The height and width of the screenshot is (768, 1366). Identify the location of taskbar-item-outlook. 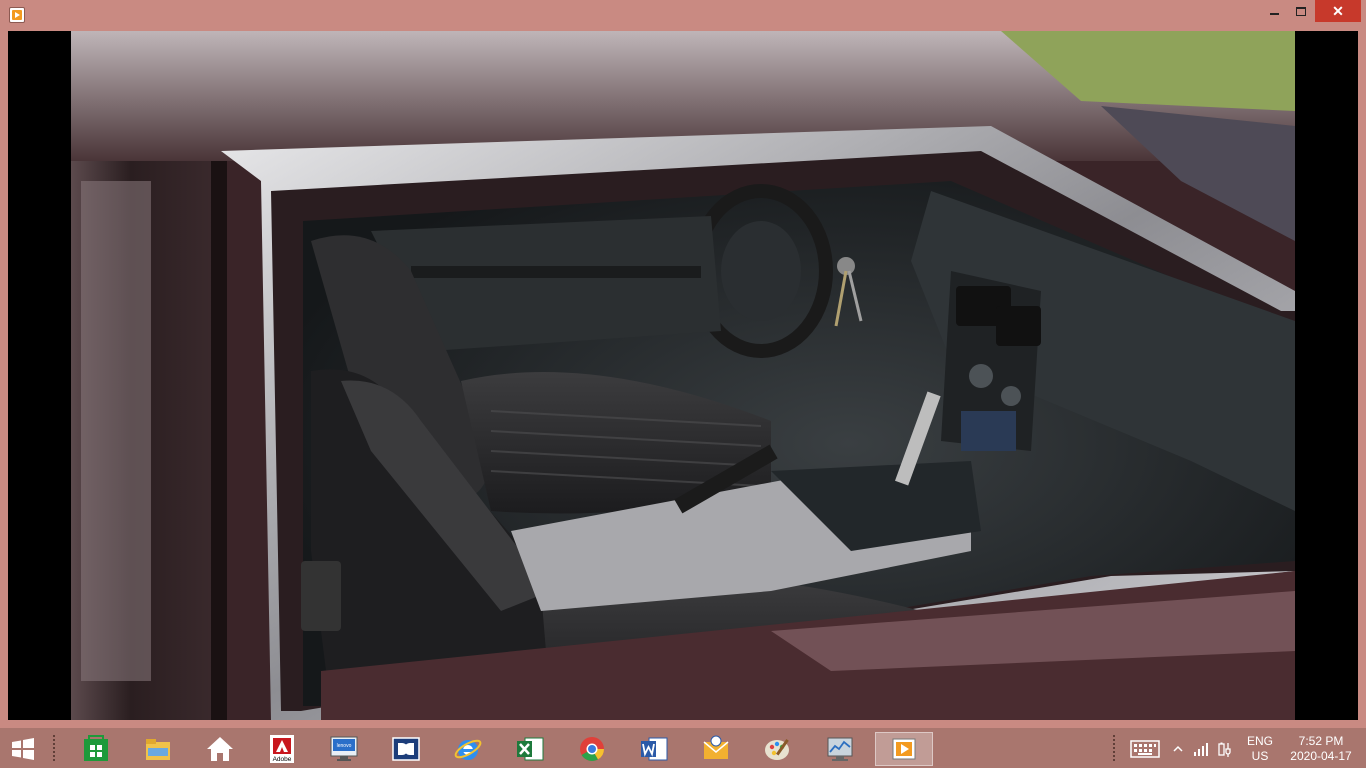
(716, 749).